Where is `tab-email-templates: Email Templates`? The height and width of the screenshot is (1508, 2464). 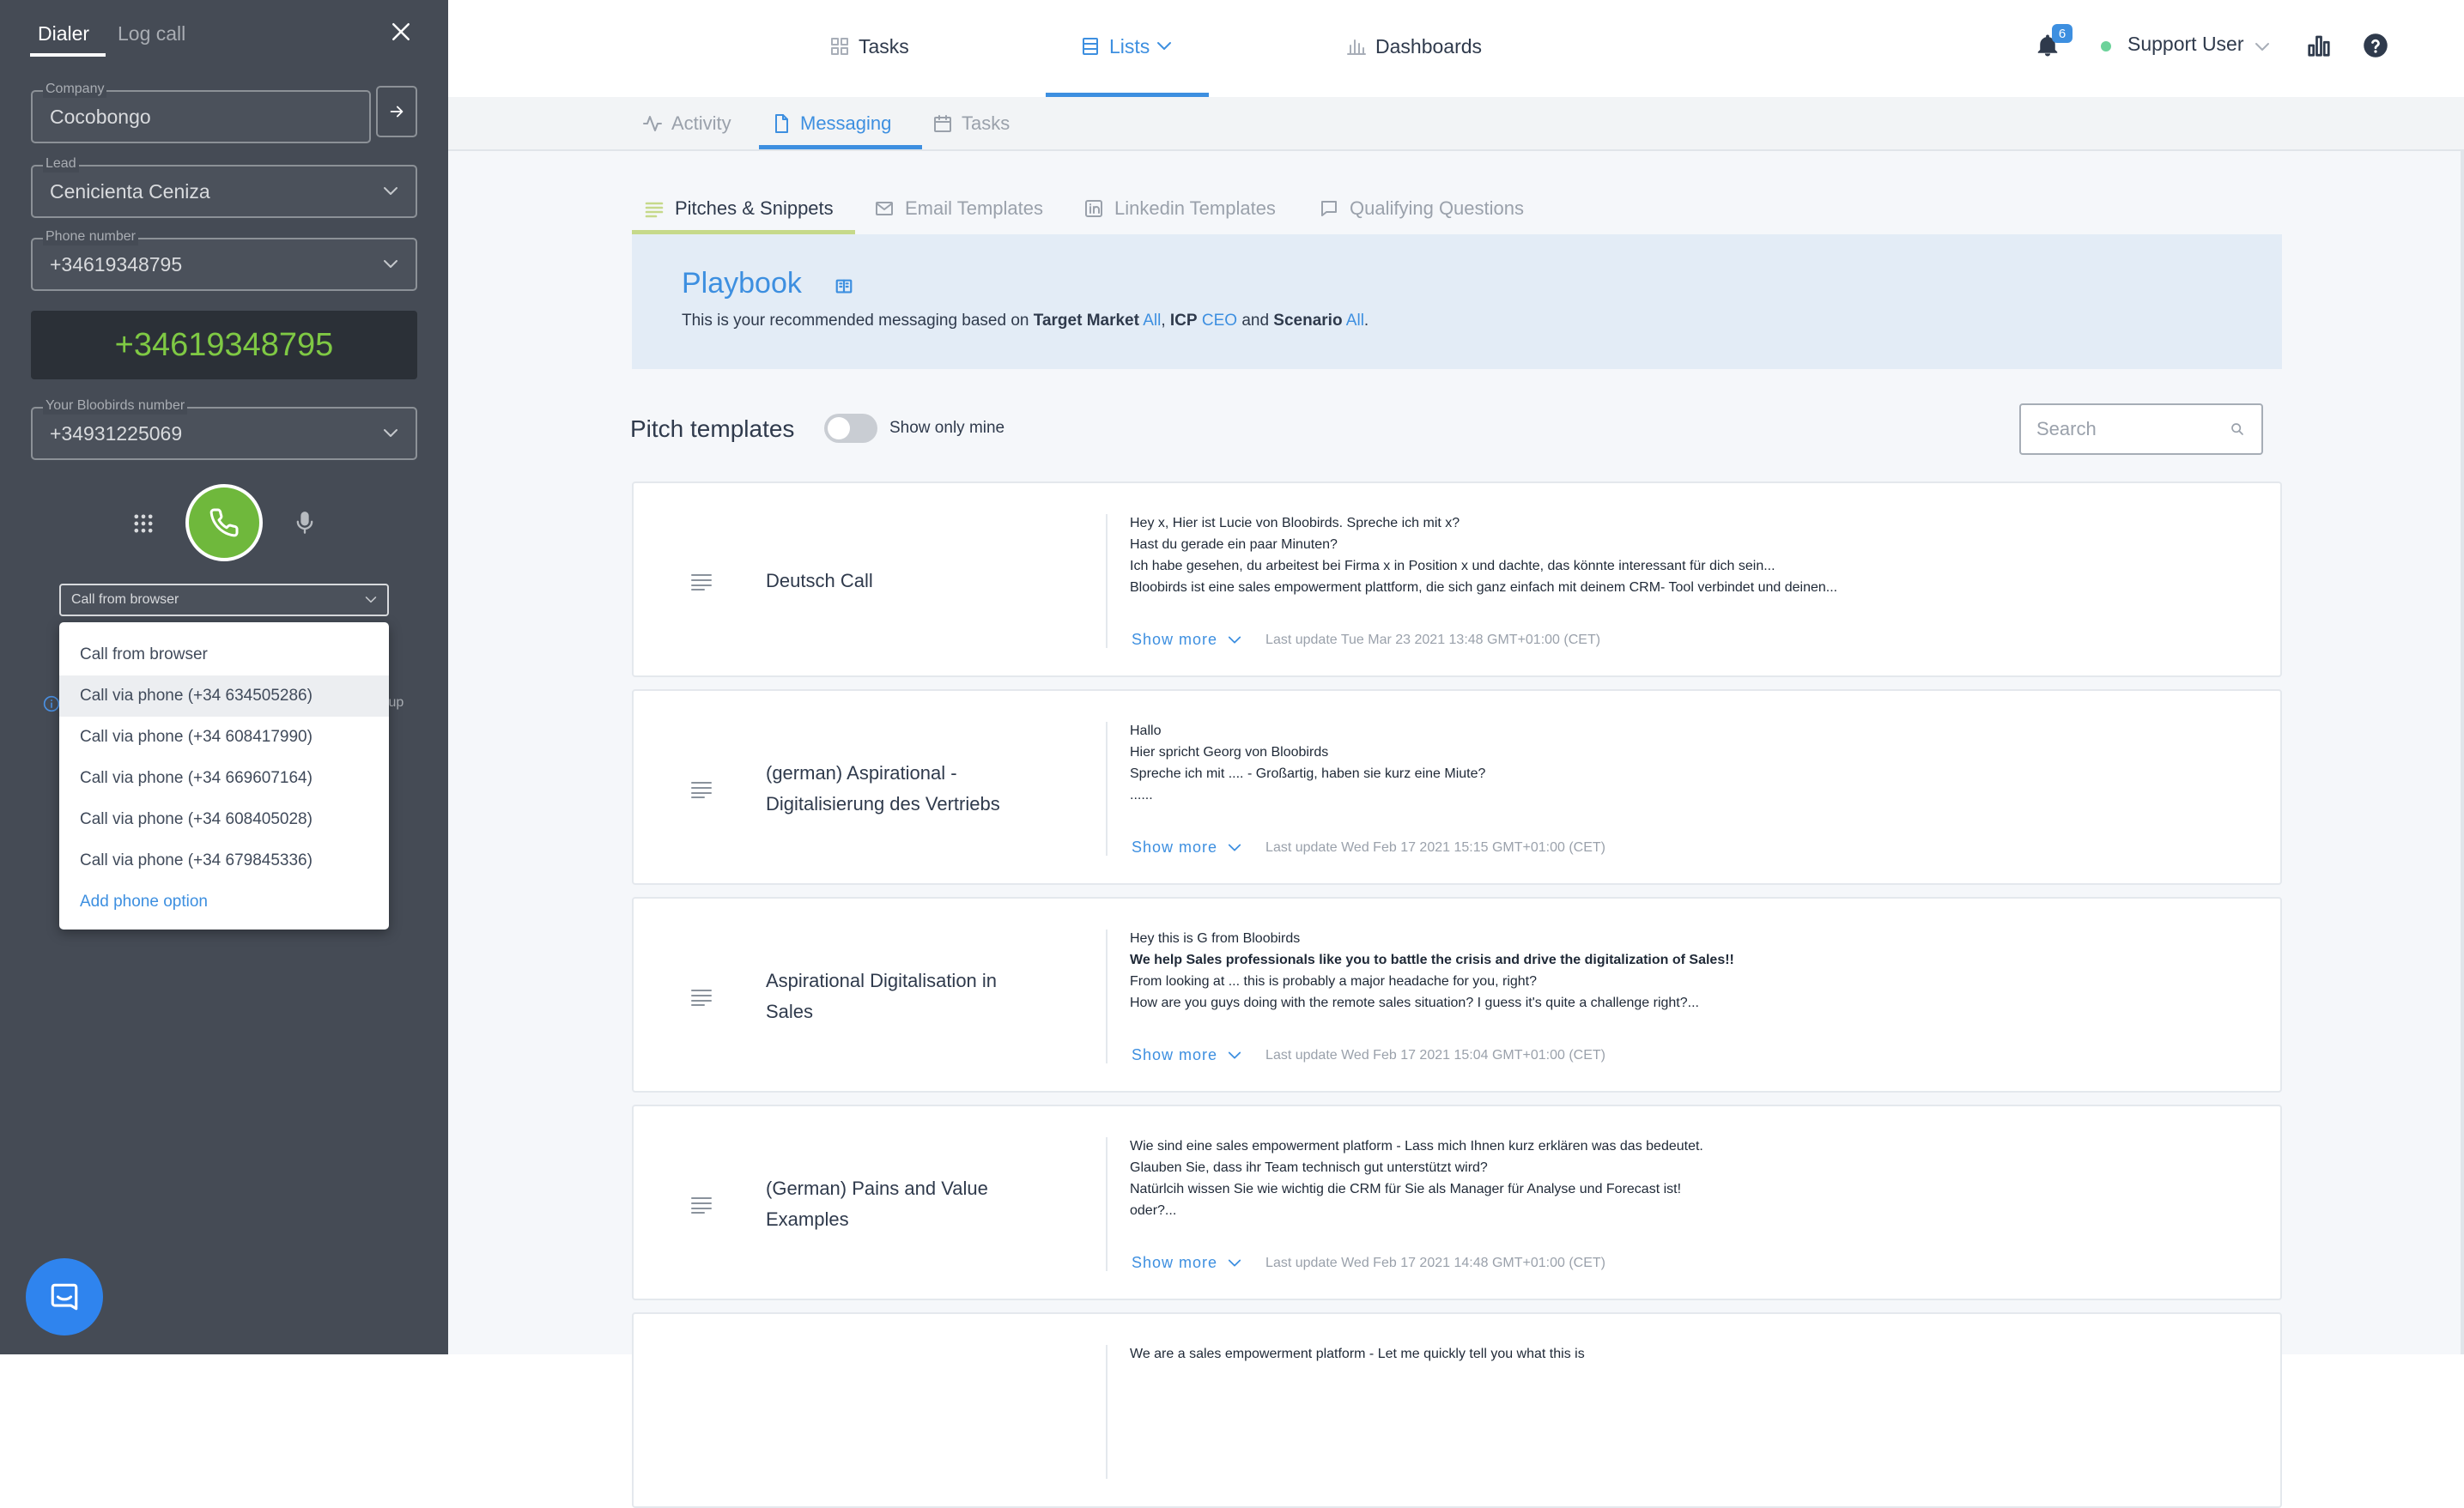
tab-email-templates: Email Templates is located at coordinates (958, 209).